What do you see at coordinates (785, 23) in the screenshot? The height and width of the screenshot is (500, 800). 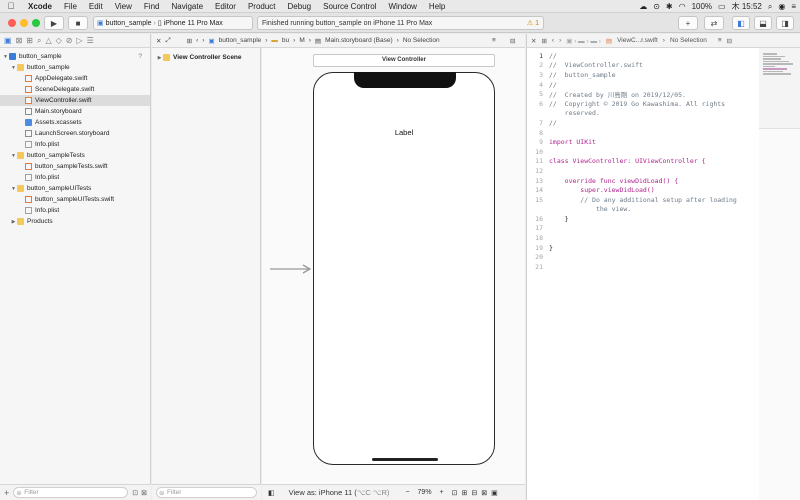 I see `toggle-inspector-button: ◨` at bounding box center [785, 23].